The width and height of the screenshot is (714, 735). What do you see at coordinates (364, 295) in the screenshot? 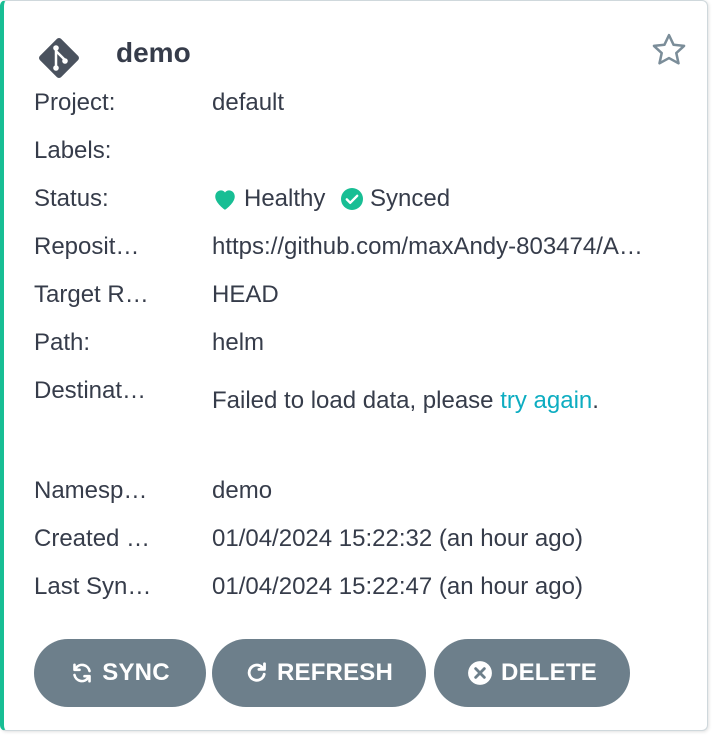
I see `row-target-revision: Target R… HEAD` at bounding box center [364, 295].